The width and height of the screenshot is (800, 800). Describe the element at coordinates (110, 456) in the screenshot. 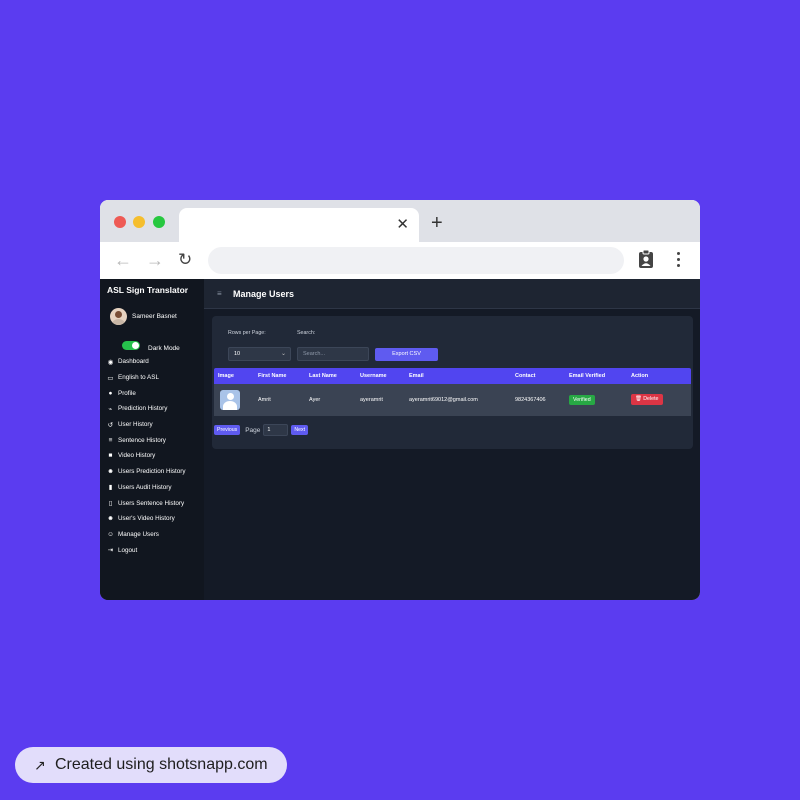

I see `video-icon: ■` at that location.